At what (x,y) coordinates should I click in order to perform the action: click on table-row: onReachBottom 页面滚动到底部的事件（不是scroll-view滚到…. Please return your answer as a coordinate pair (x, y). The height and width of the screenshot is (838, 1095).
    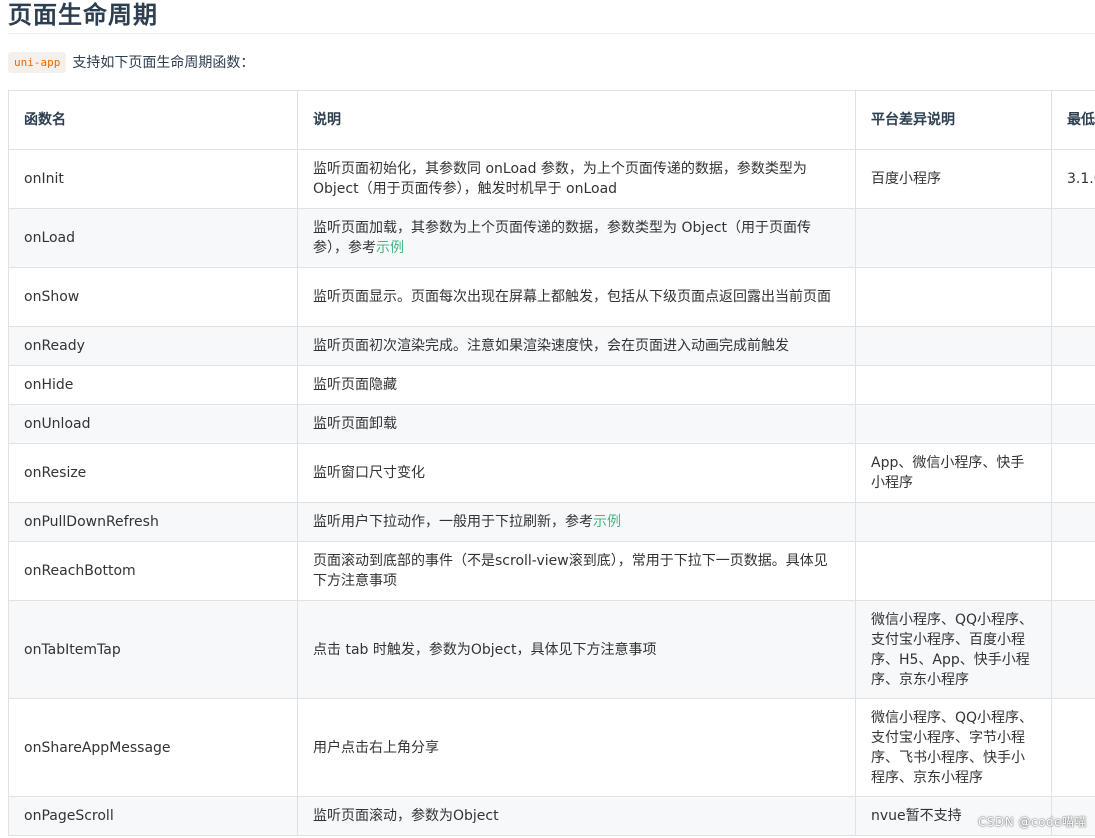
    Looking at the image, I should click on (551, 571).